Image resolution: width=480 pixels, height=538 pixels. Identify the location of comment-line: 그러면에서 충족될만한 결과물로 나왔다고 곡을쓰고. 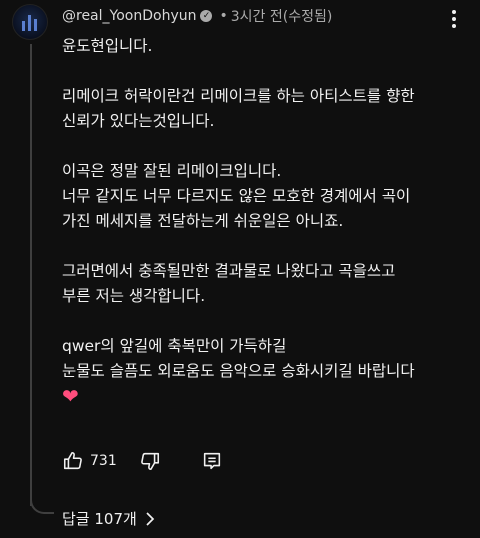
(229, 271).